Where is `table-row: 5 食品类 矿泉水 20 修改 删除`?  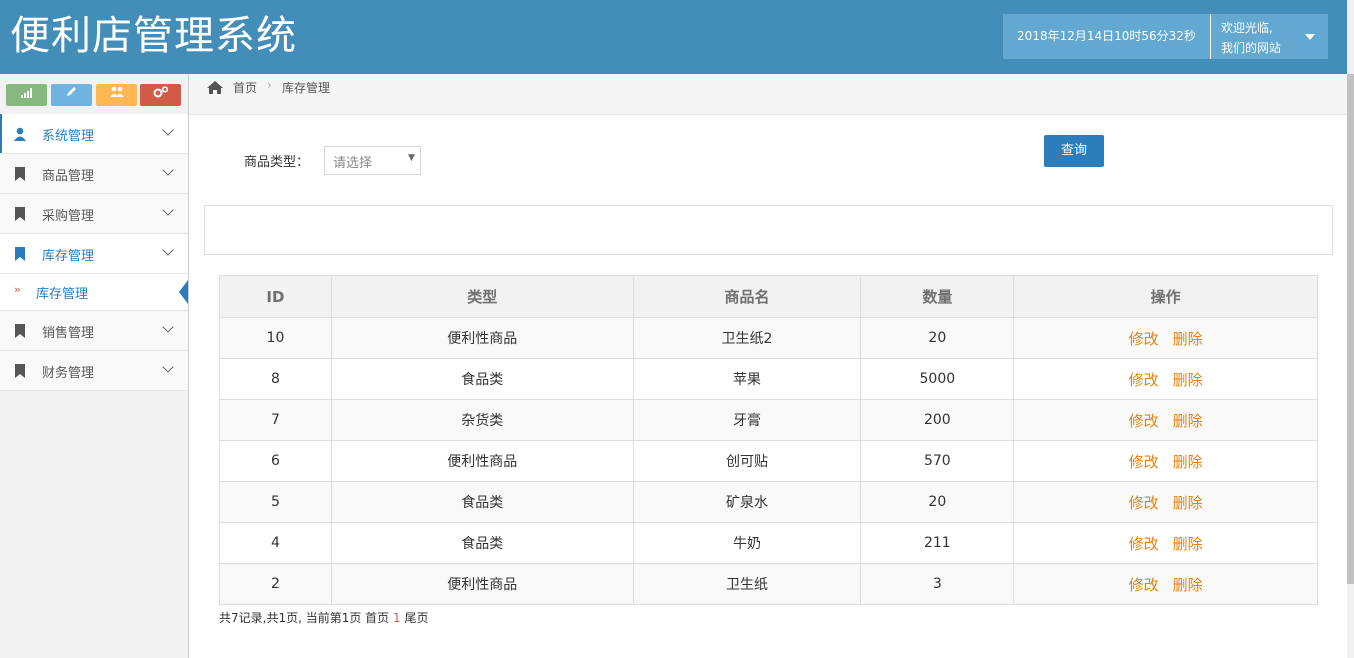 table-row: 5 食品类 矿泉水 20 修改 删除 is located at coordinates (768, 502).